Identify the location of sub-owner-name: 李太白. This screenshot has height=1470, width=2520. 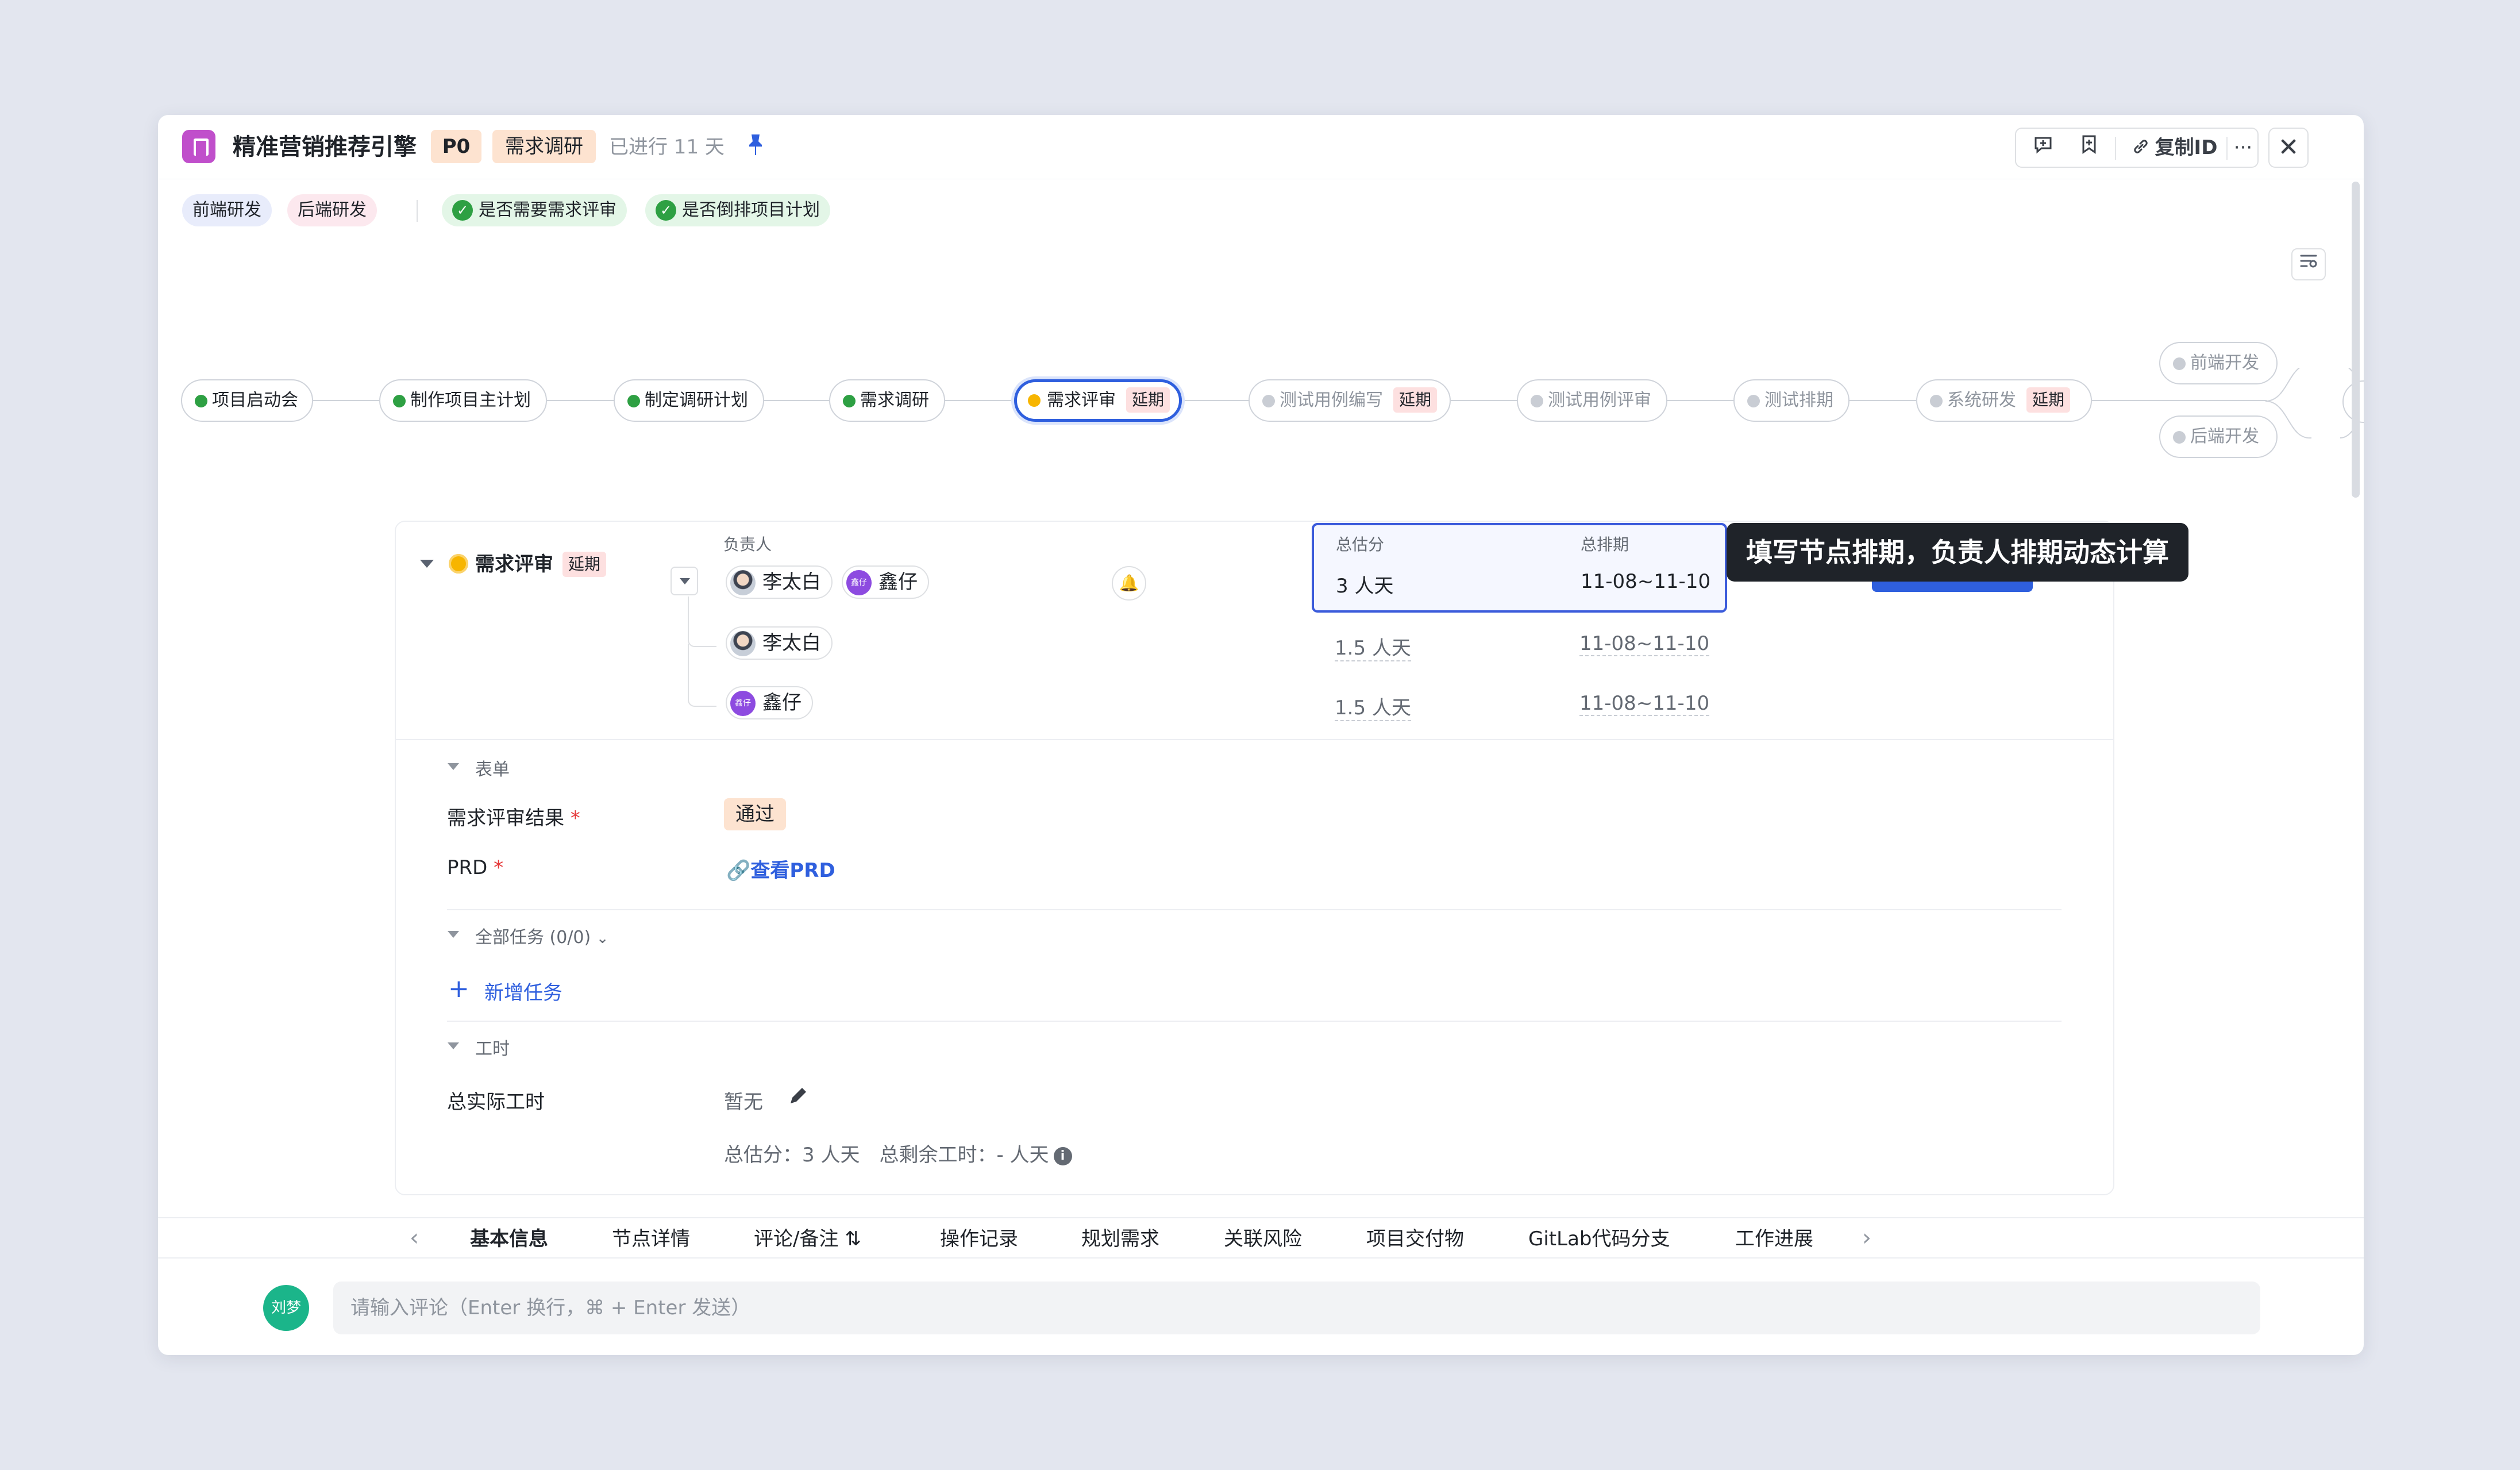
(792, 643).